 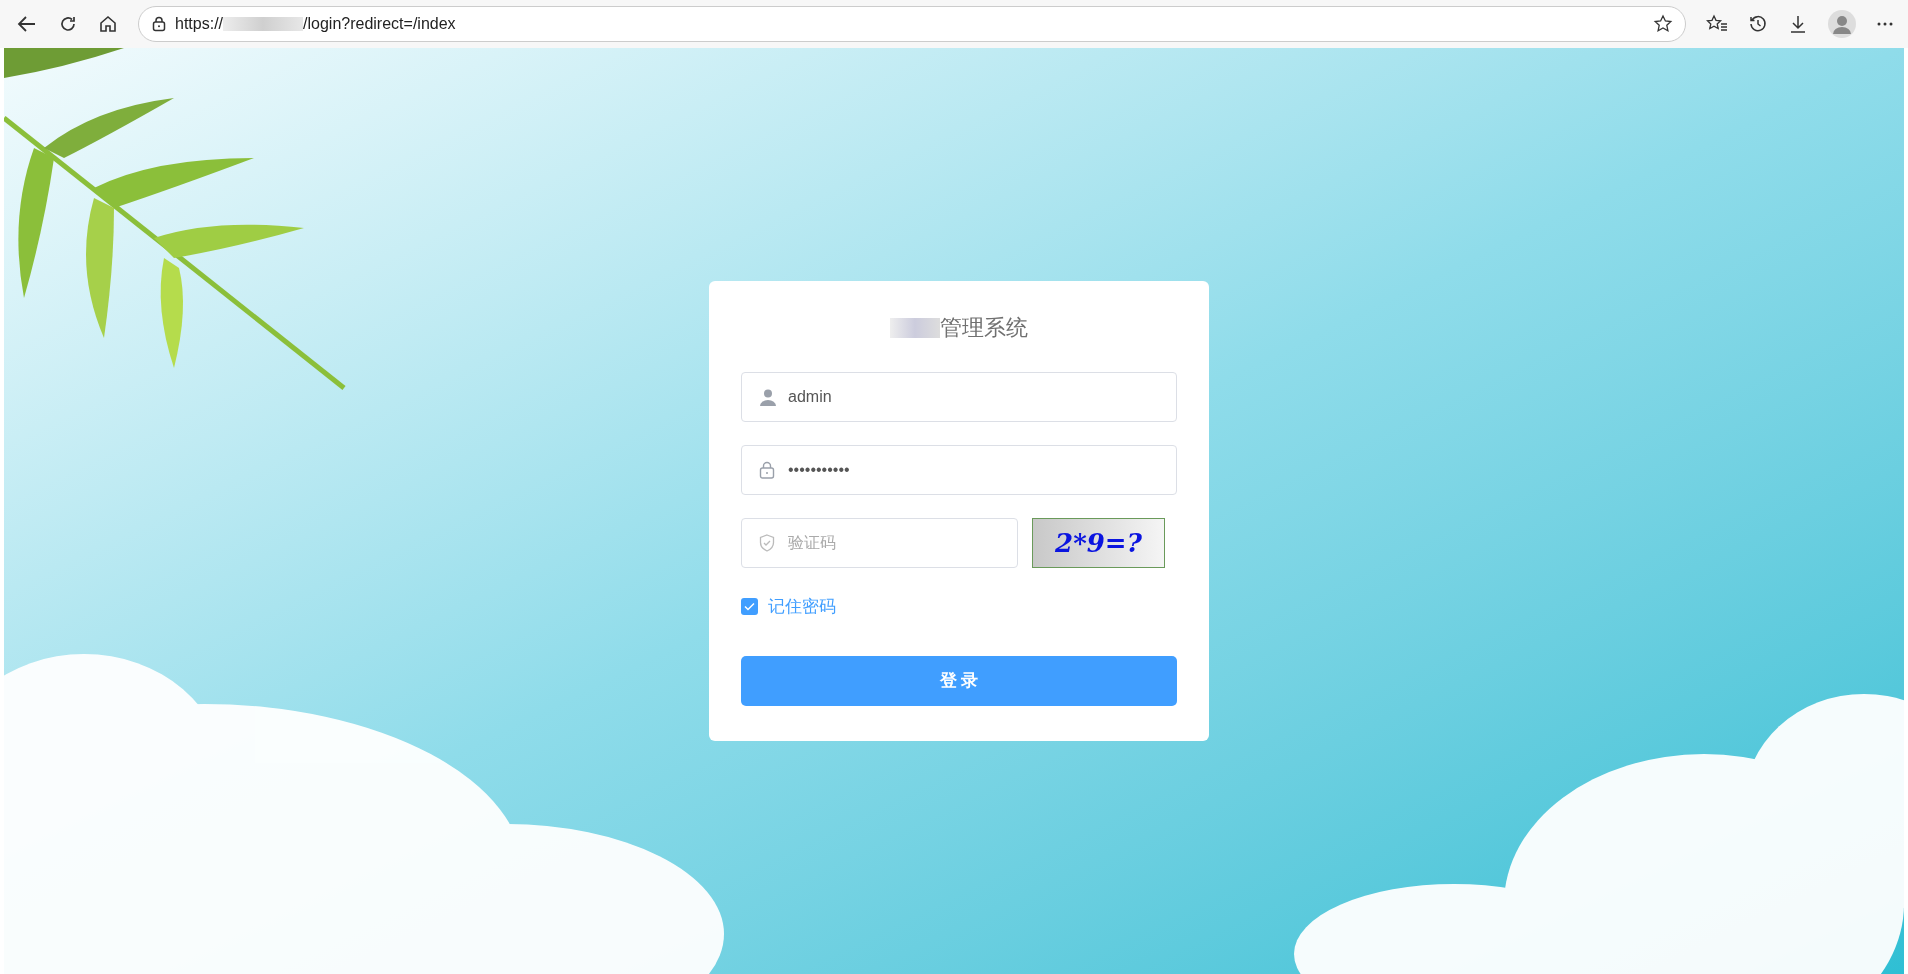 I want to click on url-text: https:// /login?redirect=/index, so click(x=315, y=24).